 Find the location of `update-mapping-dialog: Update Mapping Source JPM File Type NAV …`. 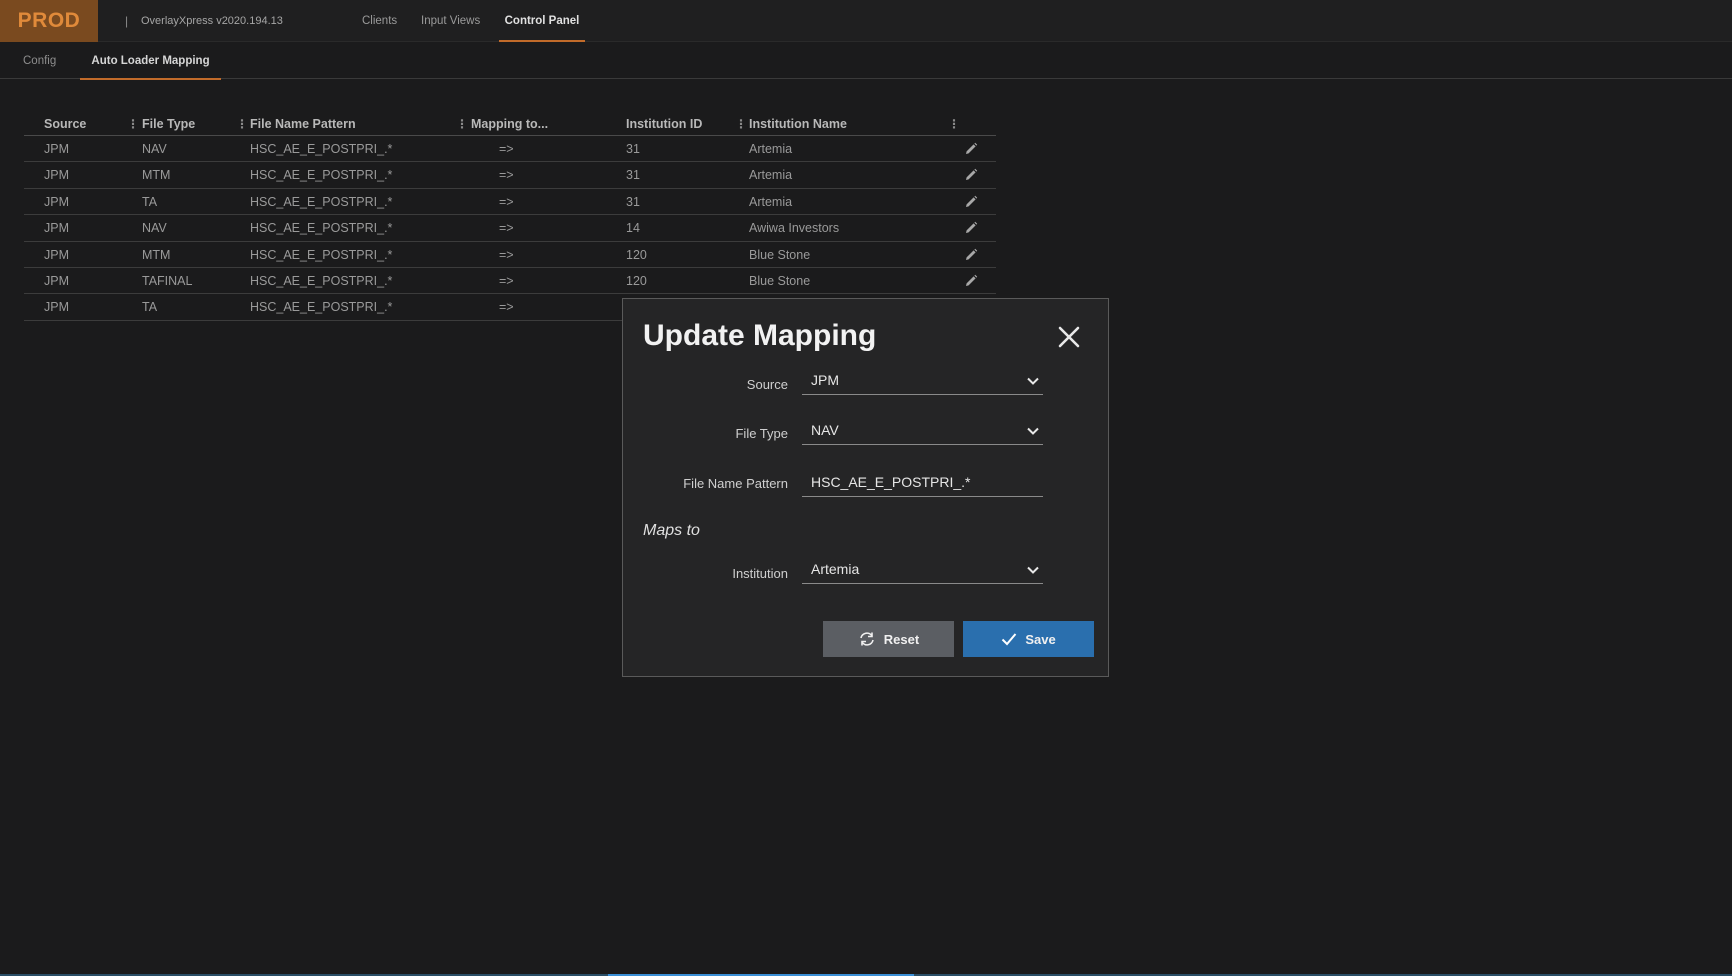

update-mapping-dialog: Update Mapping Source JPM File Type NAV … is located at coordinates (865, 487).